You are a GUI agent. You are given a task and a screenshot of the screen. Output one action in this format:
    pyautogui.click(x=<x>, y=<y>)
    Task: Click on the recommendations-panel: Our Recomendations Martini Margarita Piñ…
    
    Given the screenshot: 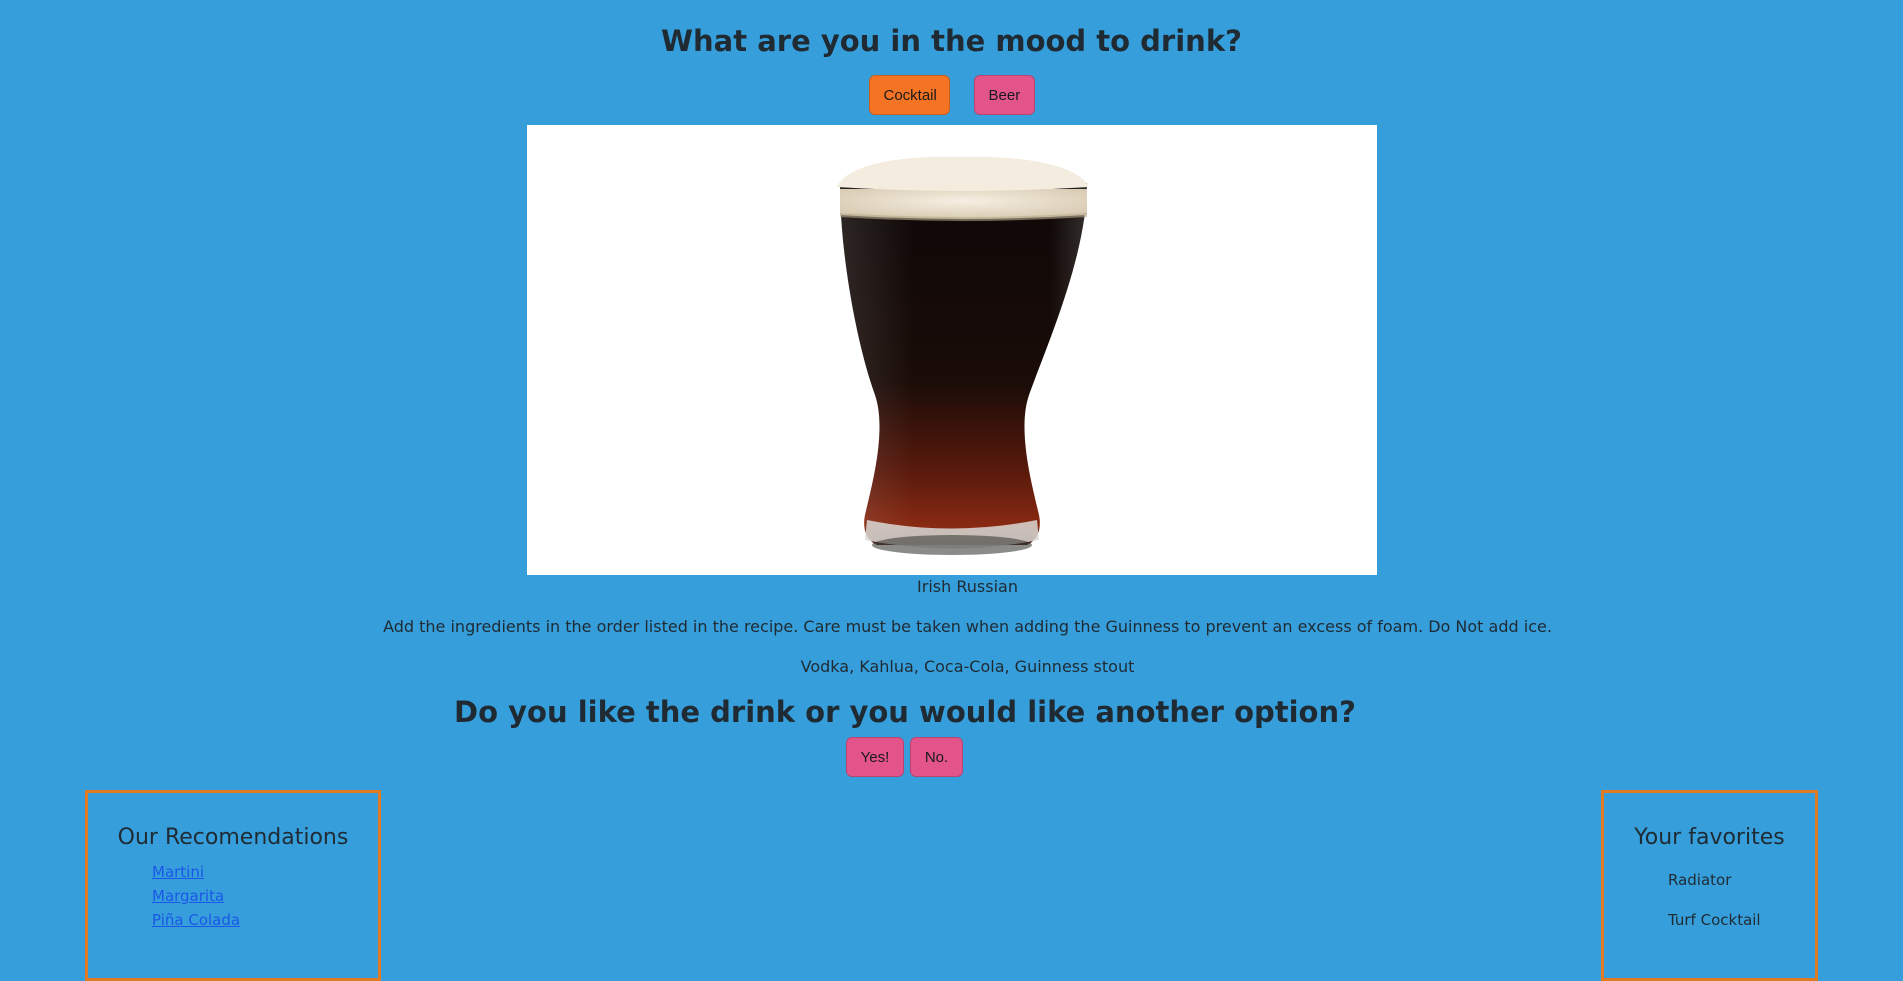 What is the action you would take?
    pyautogui.click(x=233, y=885)
    